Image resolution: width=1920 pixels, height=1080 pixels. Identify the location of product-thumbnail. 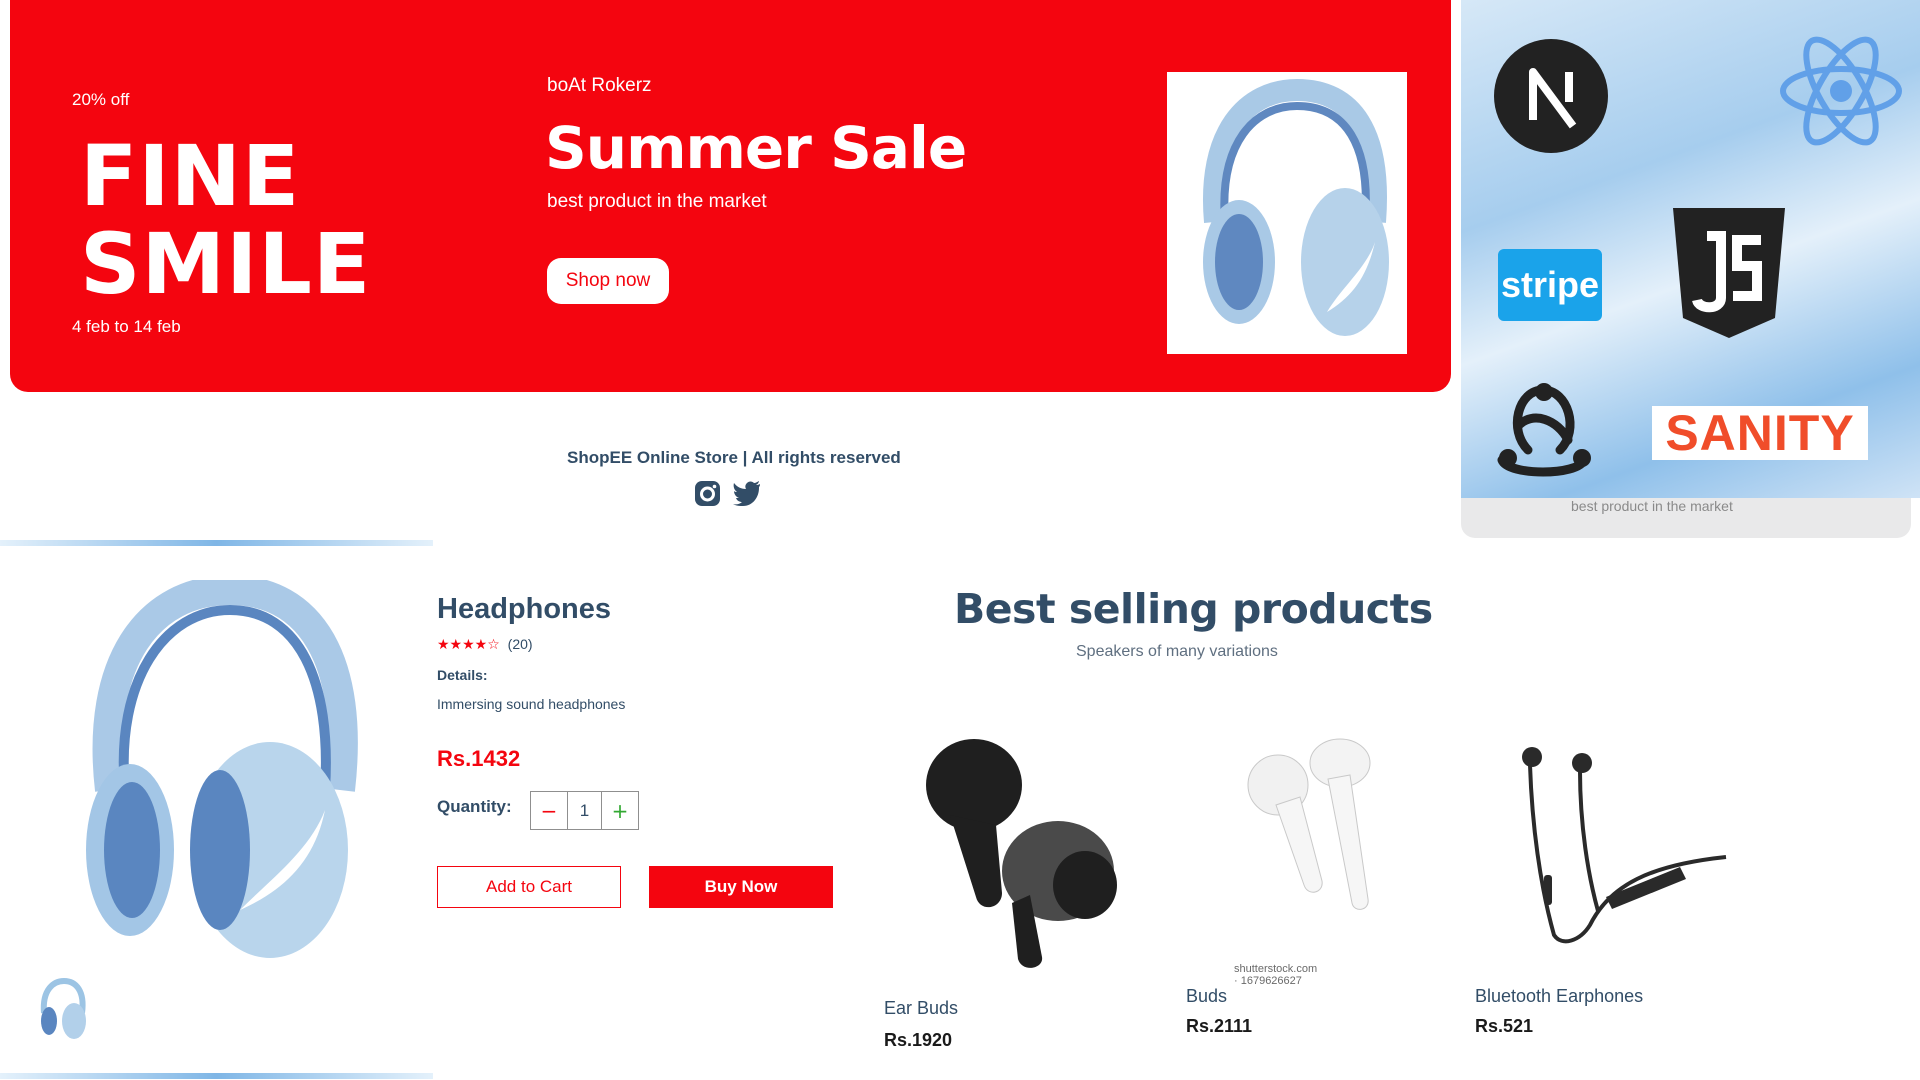
(63, 1009).